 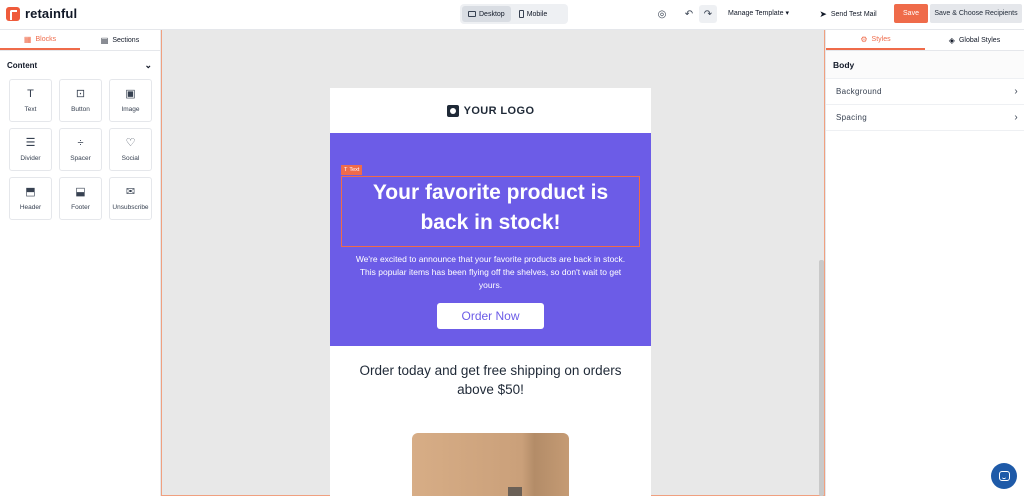 I want to click on background-row: Background ›, so click(x=925, y=92).